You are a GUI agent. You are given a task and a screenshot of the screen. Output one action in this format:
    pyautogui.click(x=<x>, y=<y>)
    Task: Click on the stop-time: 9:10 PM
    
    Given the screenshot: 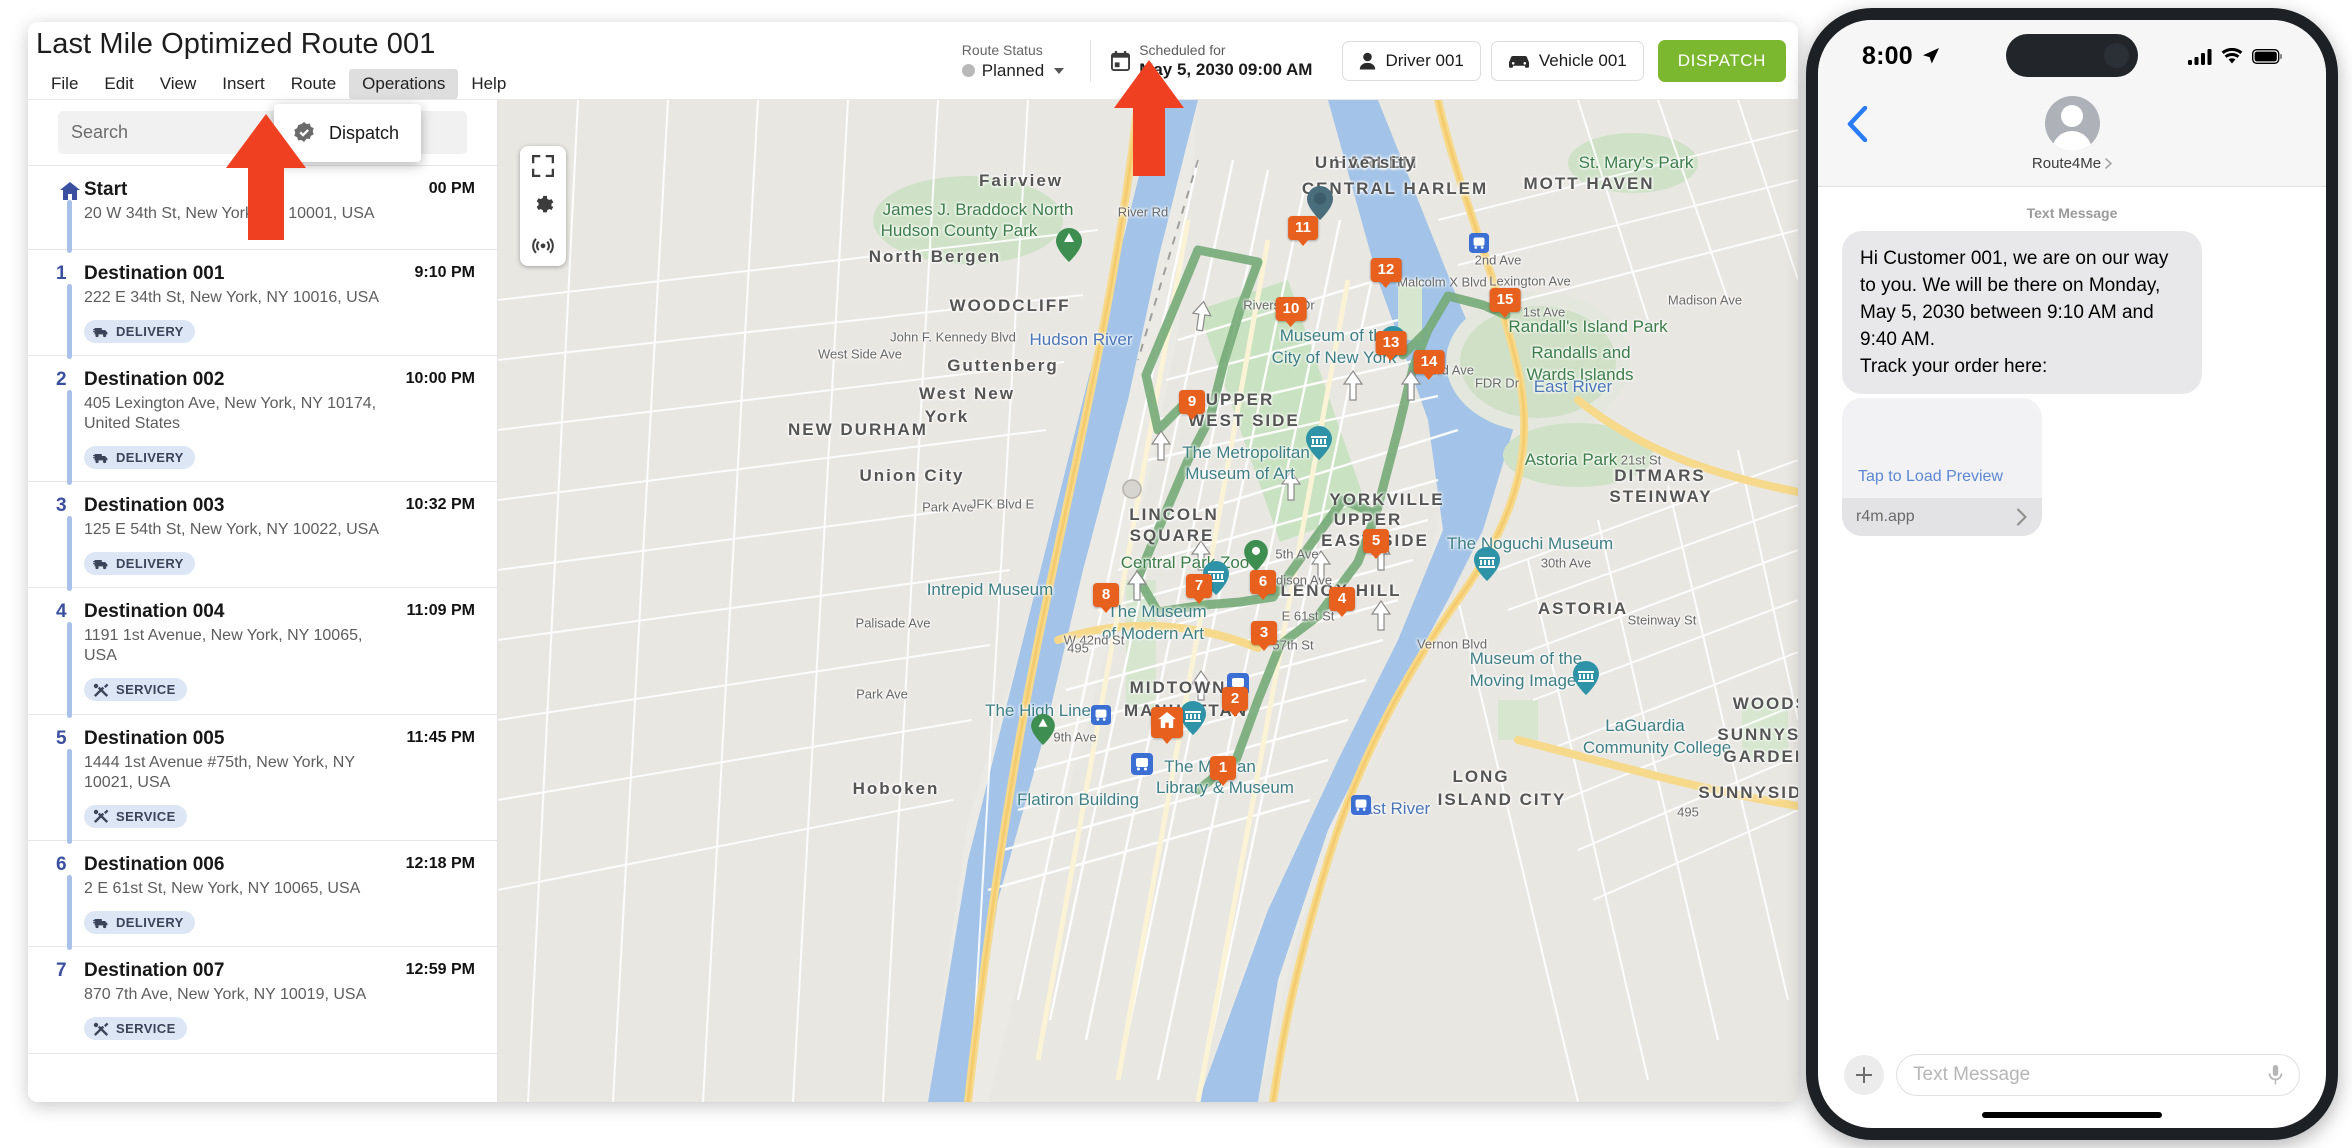 What is the action you would take?
    pyautogui.click(x=444, y=272)
    